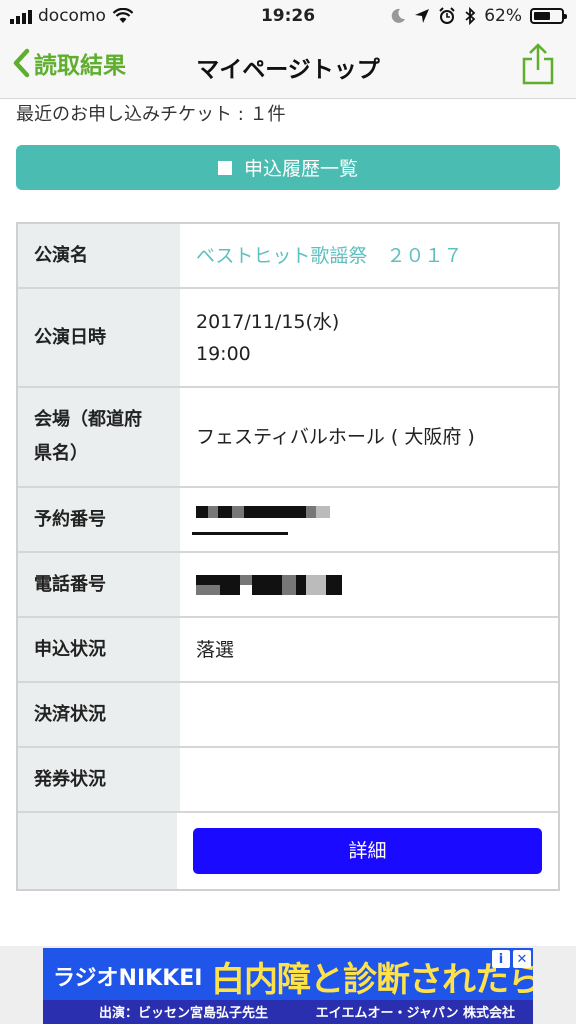  What do you see at coordinates (296, 585) in the screenshot?
I see `redacted-phone-number` at bounding box center [296, 585].